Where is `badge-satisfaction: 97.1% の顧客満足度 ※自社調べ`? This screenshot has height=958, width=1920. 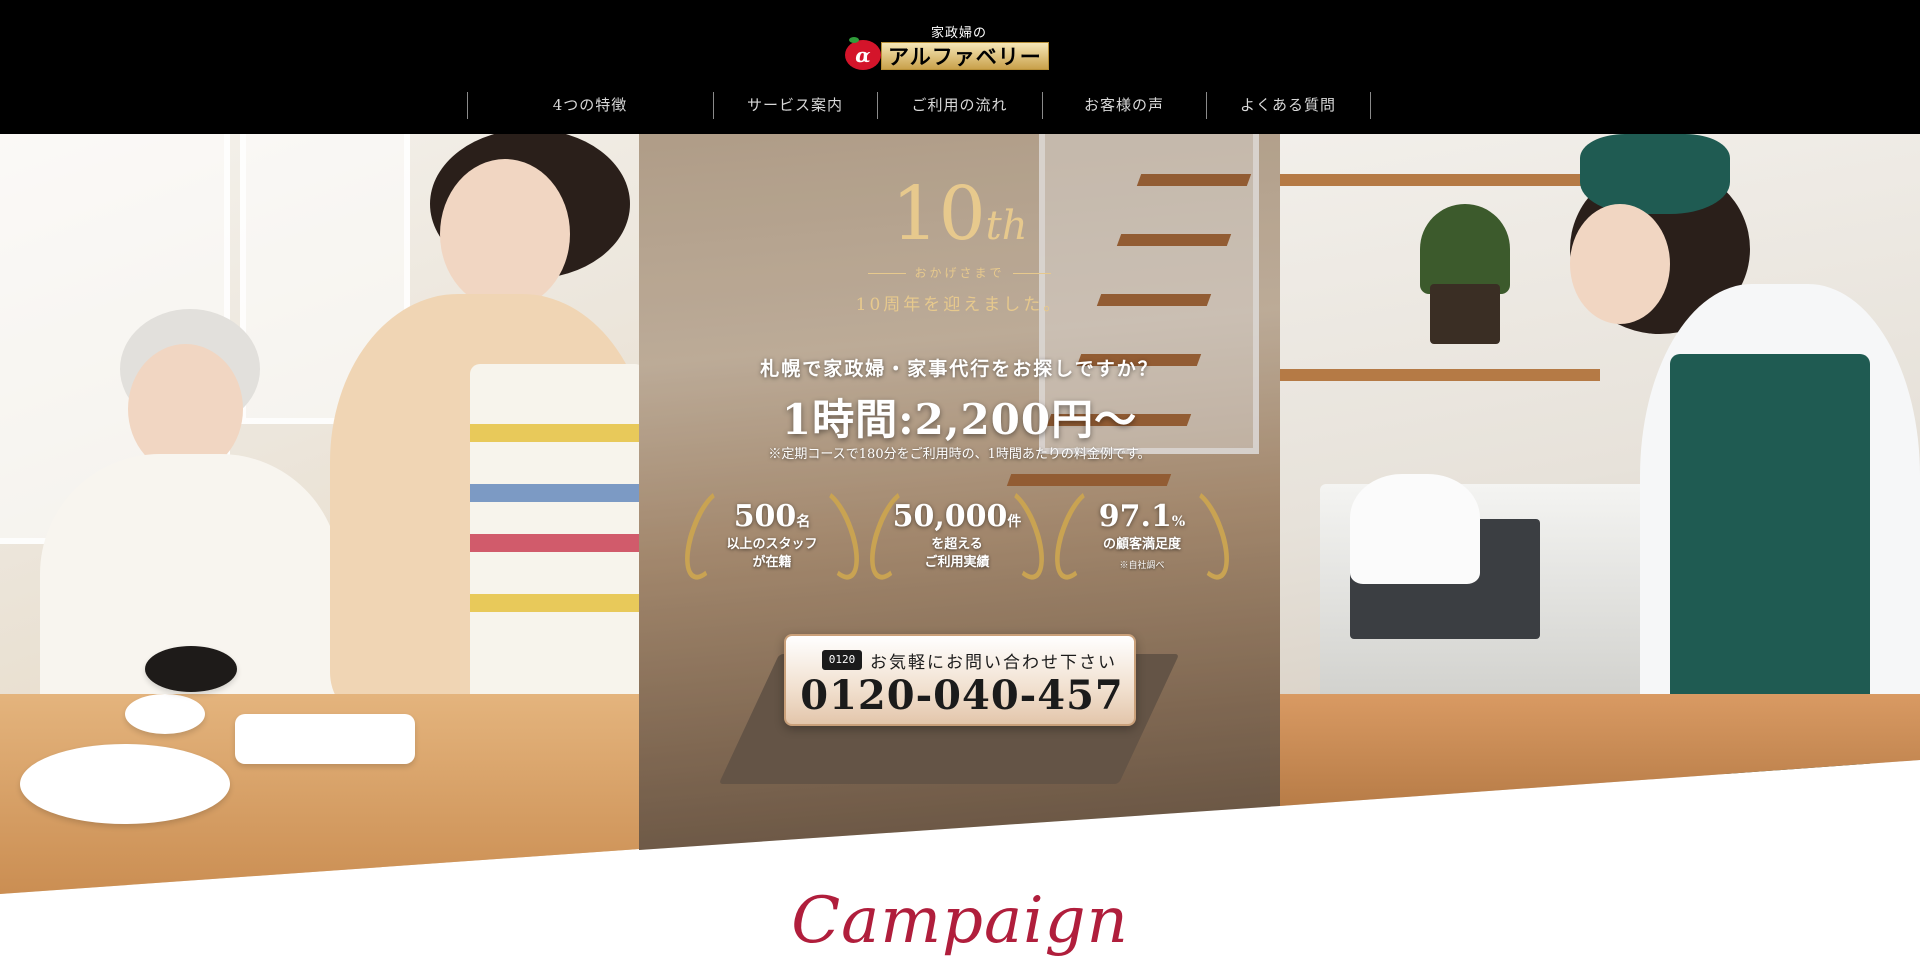 badge-satisfaction: 97.1% の顧客満足度 ※自社調べ is located at coordinates (1142, 536).